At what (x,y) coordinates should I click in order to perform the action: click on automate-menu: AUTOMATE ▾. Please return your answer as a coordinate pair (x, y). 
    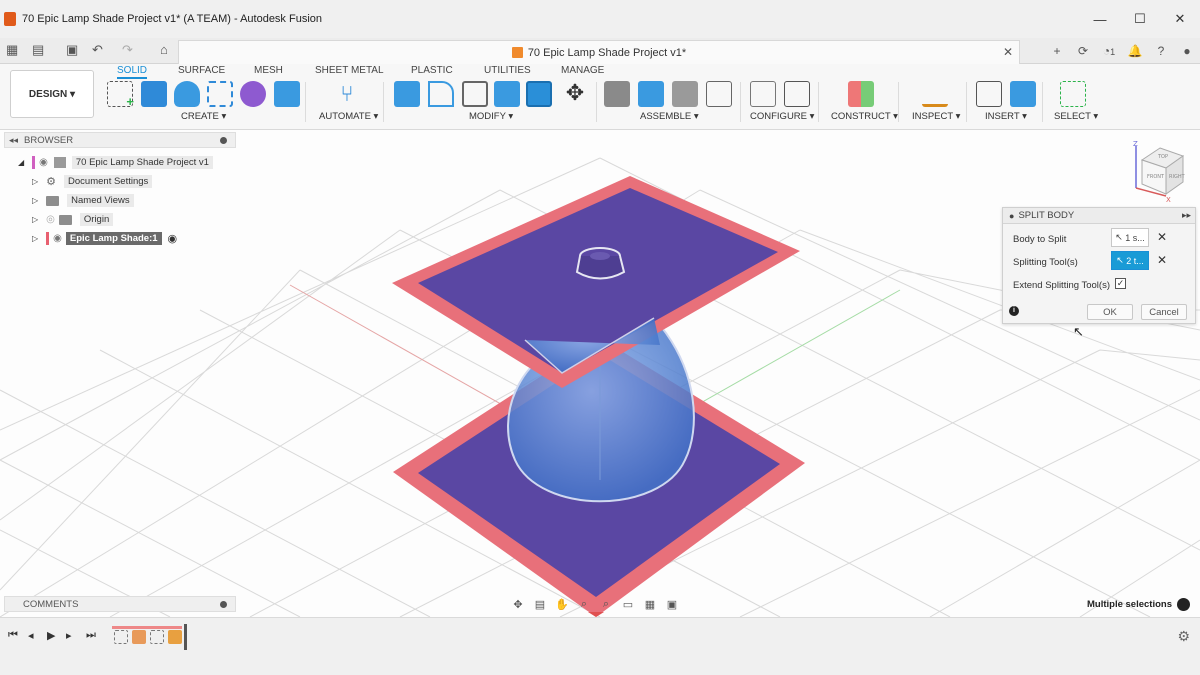
    Looking at the image, I should click on (348, 116).